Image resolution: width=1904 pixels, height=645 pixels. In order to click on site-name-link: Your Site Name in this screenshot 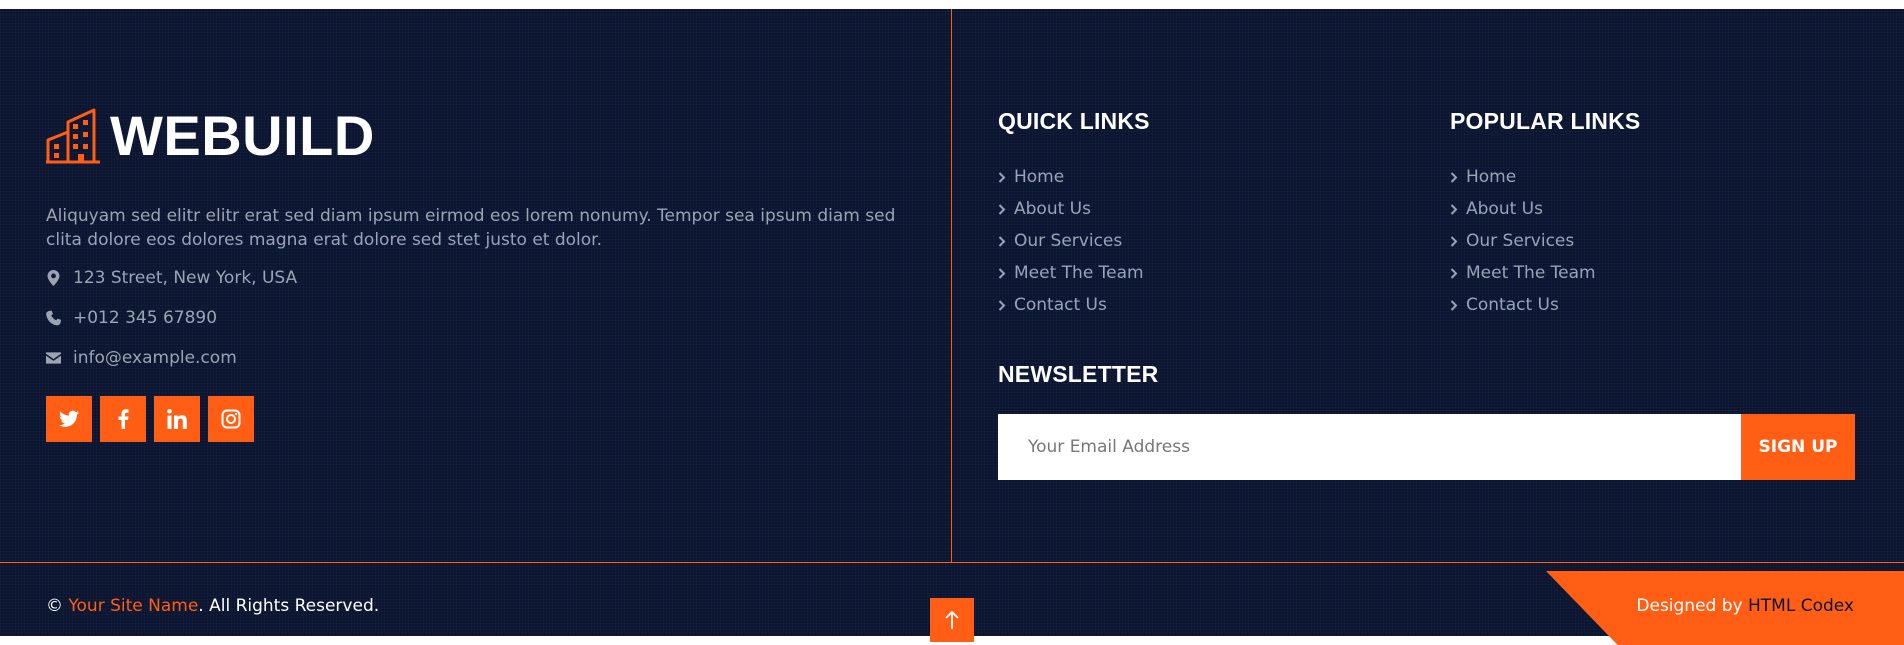, I will do `click(133, 606)`.